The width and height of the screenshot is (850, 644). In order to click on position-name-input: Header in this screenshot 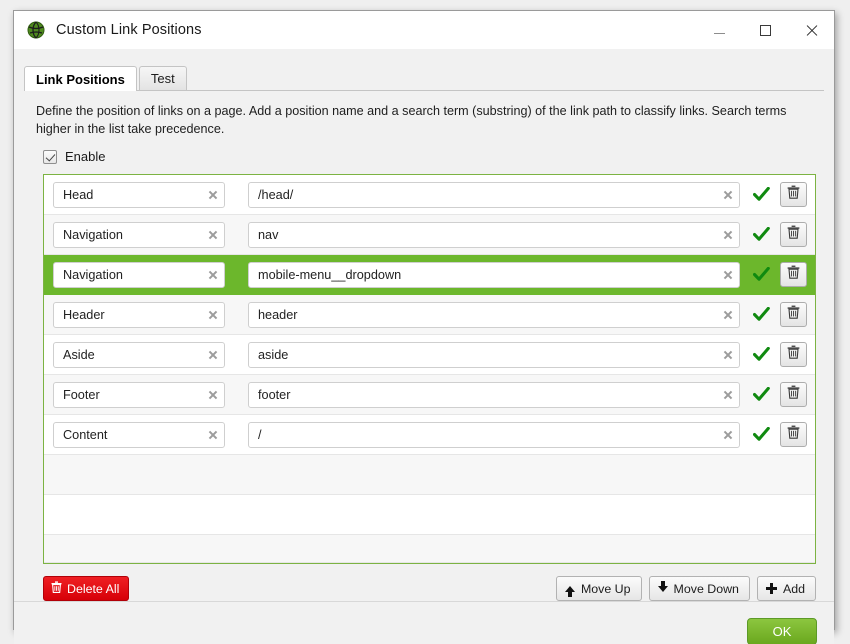, I will do `click(139, 314)`.